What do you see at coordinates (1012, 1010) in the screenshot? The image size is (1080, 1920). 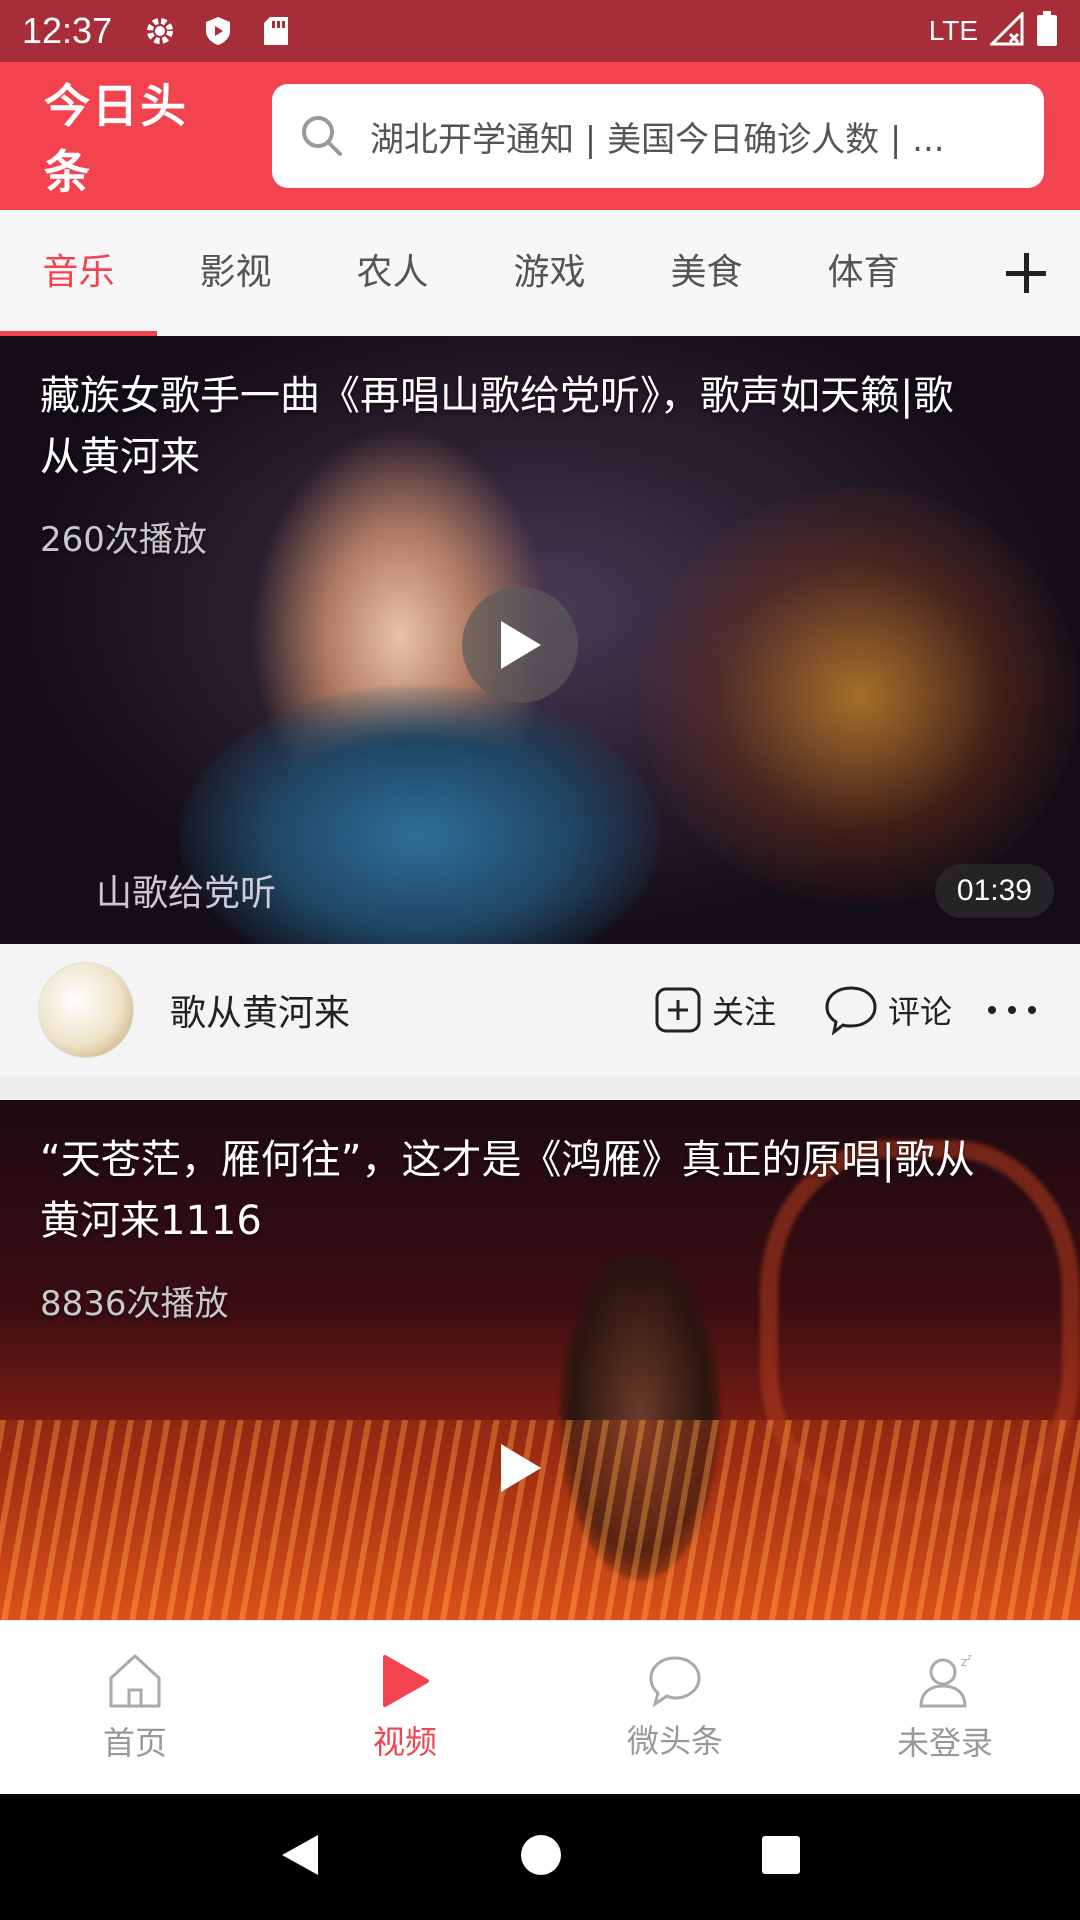 I see `more-options-icon` at bounding box center [1012, 1010].